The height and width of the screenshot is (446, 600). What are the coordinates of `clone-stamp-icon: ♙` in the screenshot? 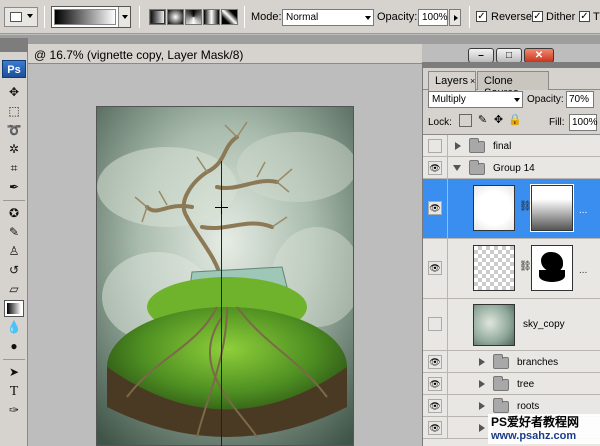 It's located at (14, 251).